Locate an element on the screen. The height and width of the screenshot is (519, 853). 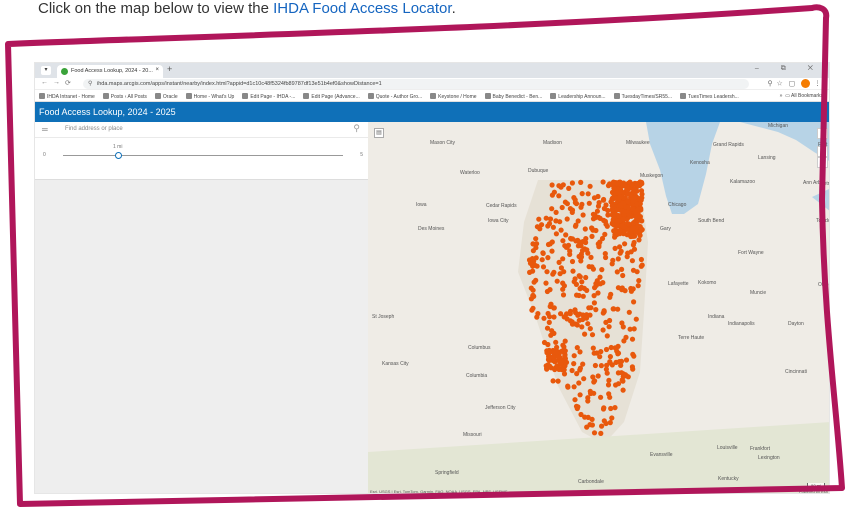
extensions-icon: ▢ is located at coordinates (792, 83).